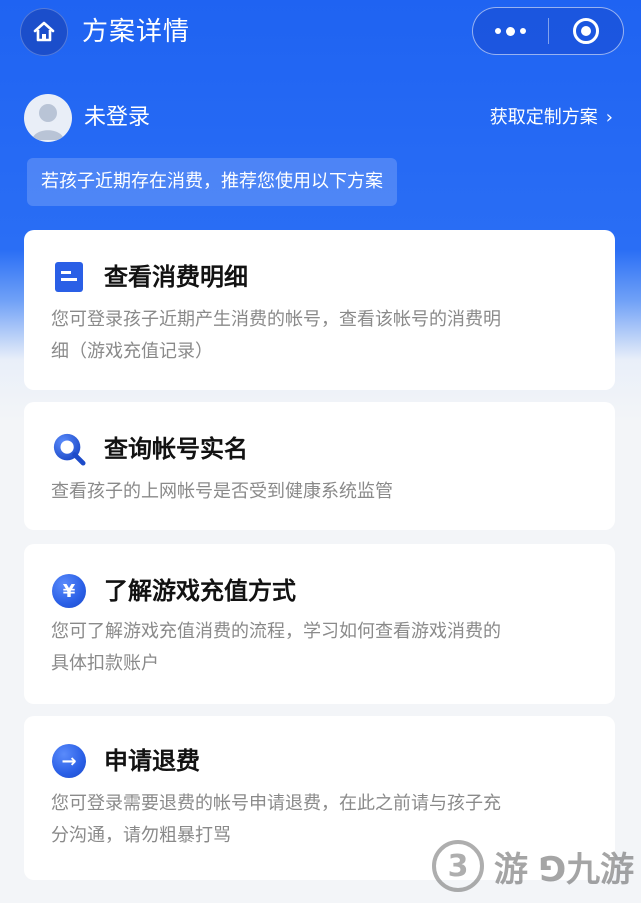 This screenshot has width=641, height=903. Describe the element at coordinates (543, 117) in the screenshot. I see `custom-plan-label: 获取定制方案` at that location.